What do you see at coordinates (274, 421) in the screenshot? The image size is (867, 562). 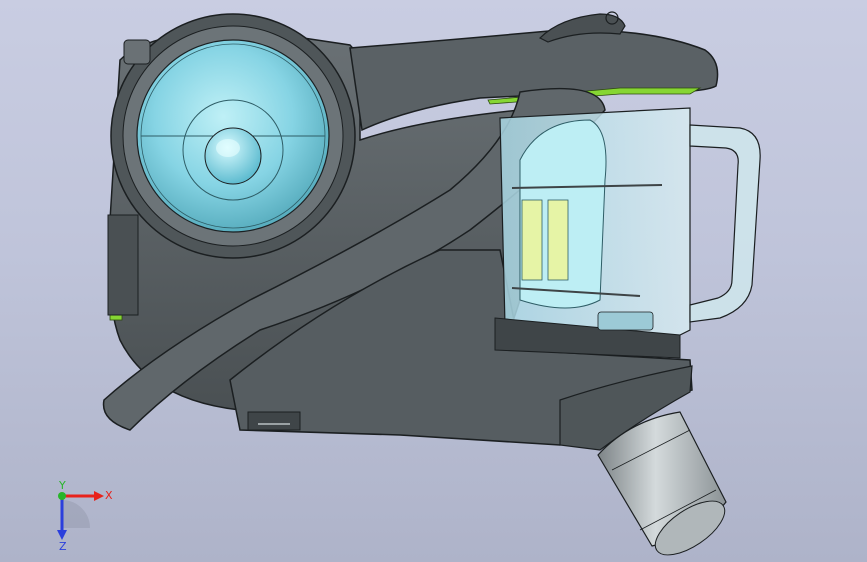 I see `bottom-latch` at bounding box center [274, 421].